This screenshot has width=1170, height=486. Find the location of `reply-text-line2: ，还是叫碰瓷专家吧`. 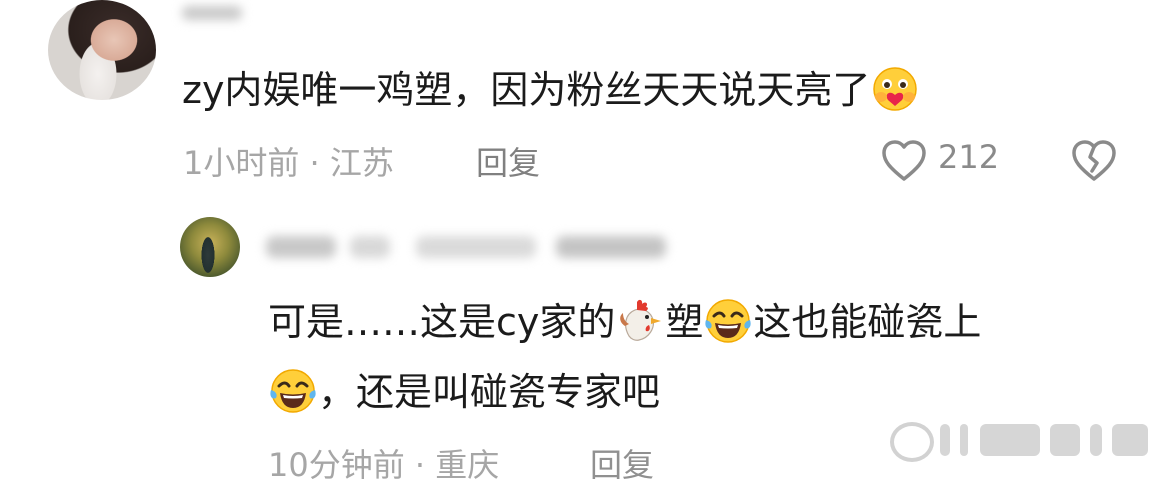

reply-text-line2: ，还是叫碰瓷专家吧 is located at coordinates (464, 392).